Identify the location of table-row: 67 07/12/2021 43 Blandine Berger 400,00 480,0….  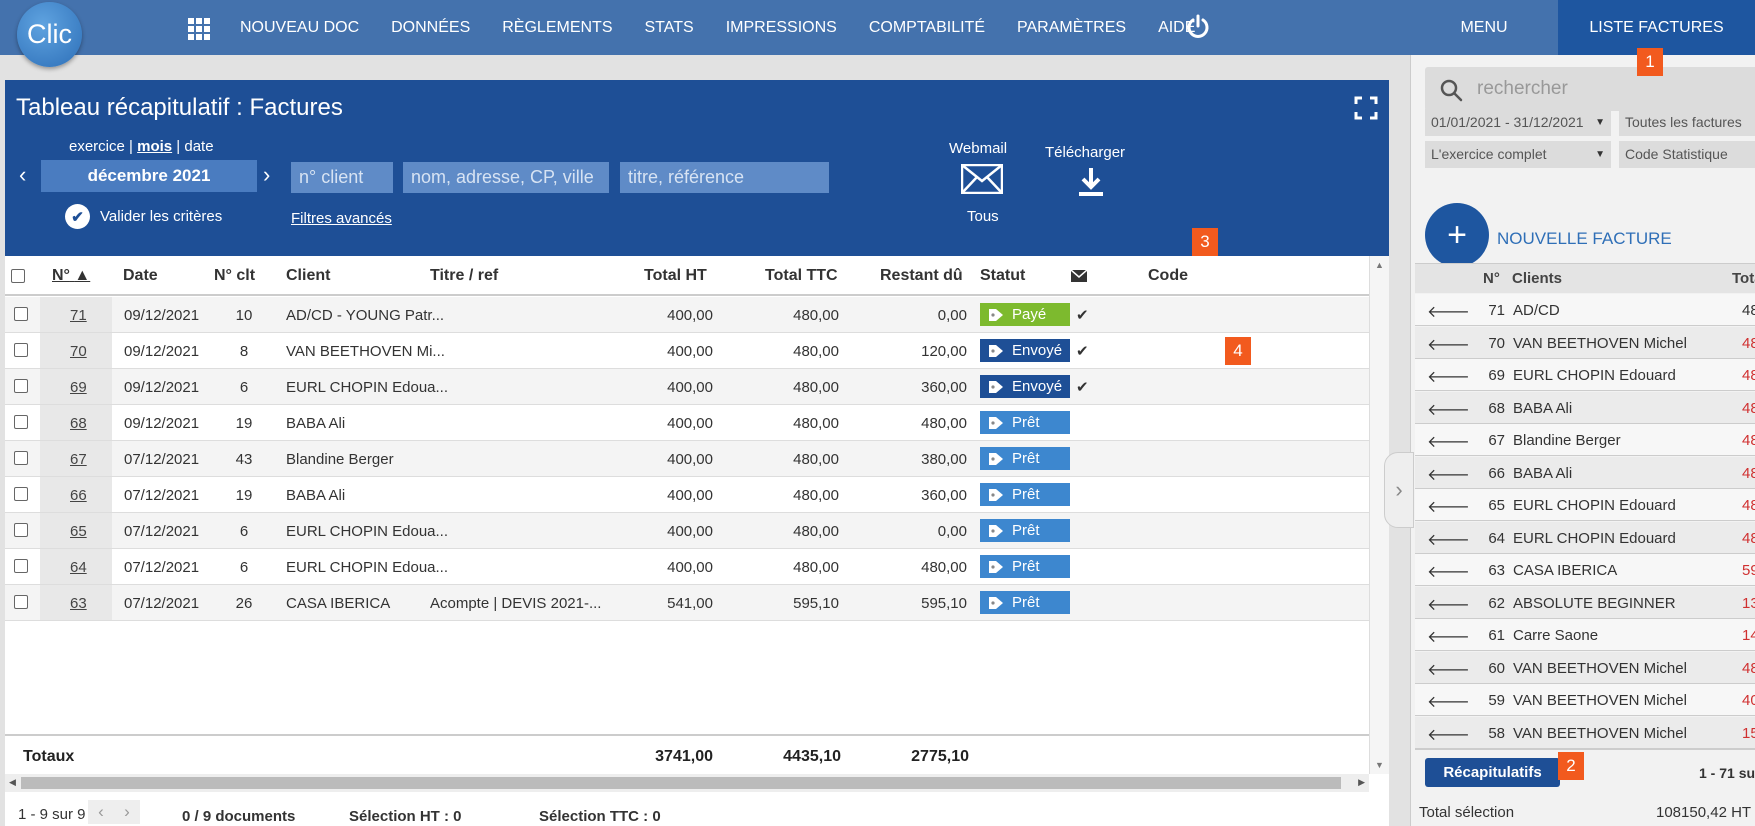
(687, 459).